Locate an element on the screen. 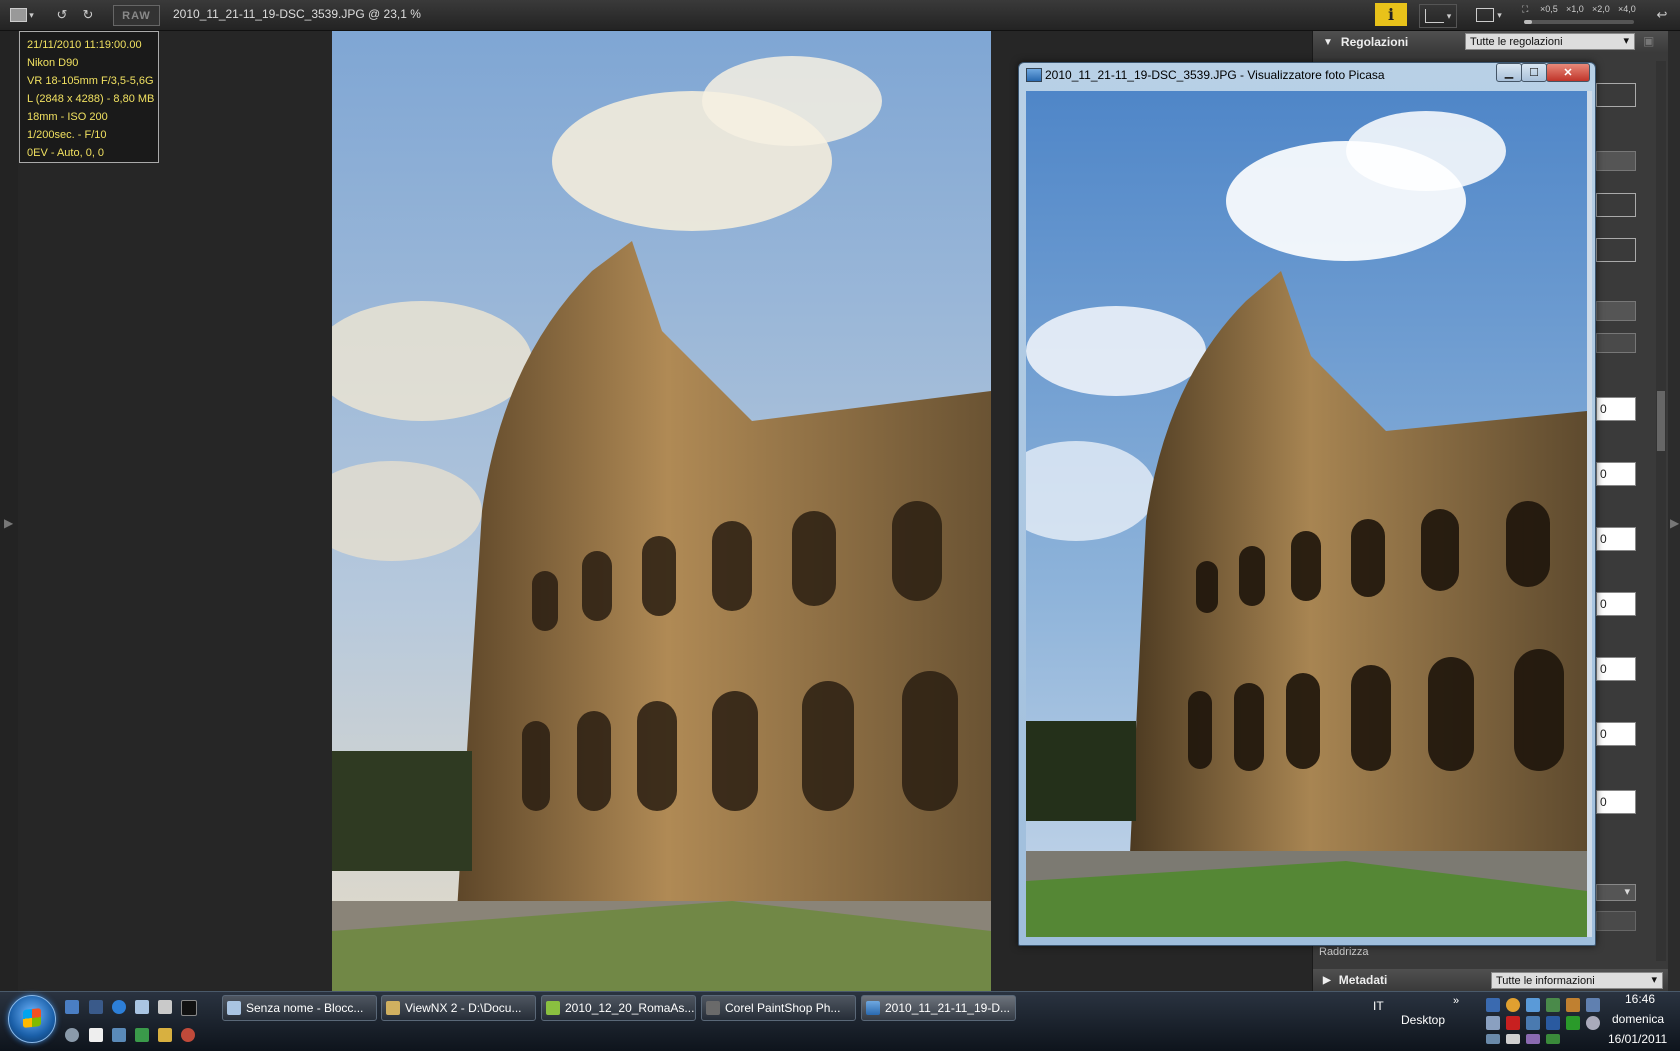 This screenshot has width=1680, height=1051. language-indicator: IT is located at coordinates (1378, 1006).